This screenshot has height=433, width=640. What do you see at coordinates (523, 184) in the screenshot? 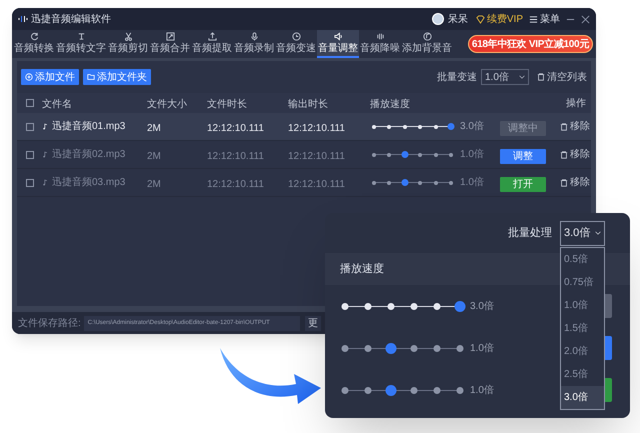
I see `open-button: 打开` at bounding box center [523, 184].